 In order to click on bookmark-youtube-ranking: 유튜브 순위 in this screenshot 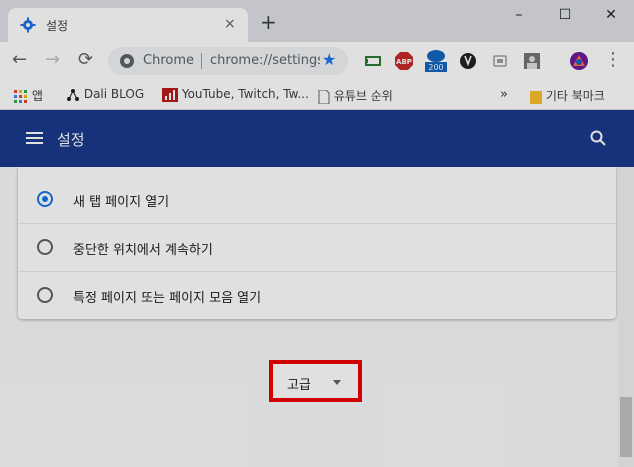, I will do `click(355, 95)`.